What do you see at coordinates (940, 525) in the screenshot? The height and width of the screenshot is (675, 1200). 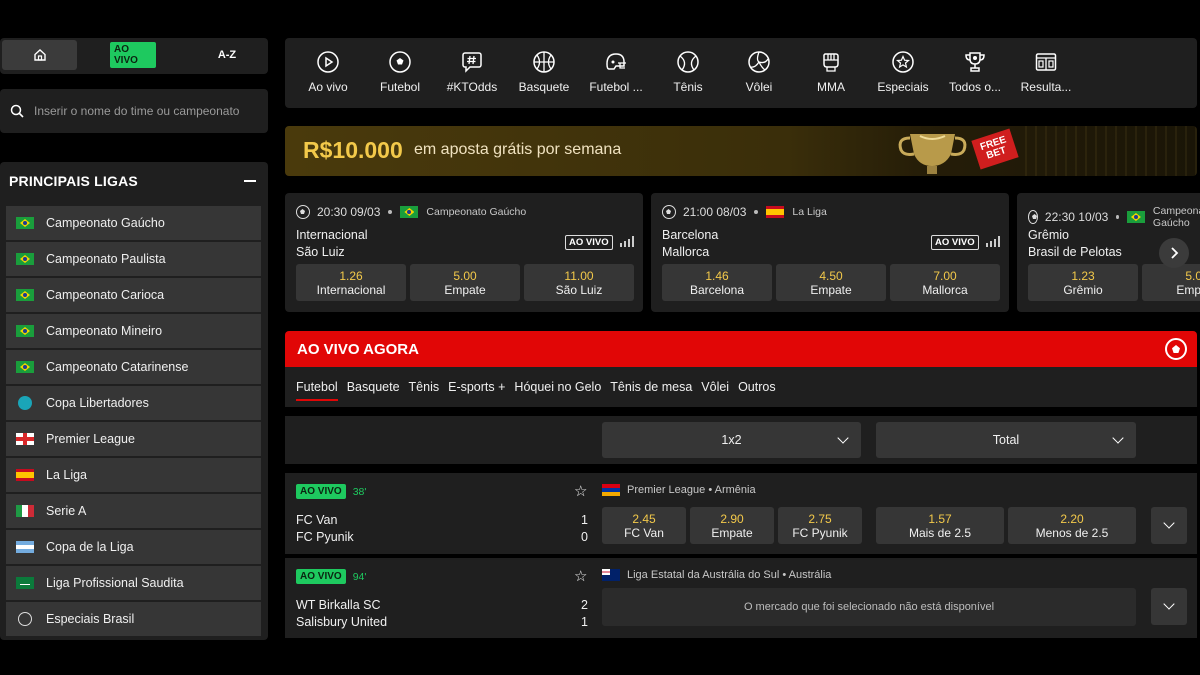 I see `odd-button: 1.57 Mais de 2.5` at bounding box center [940, 525].